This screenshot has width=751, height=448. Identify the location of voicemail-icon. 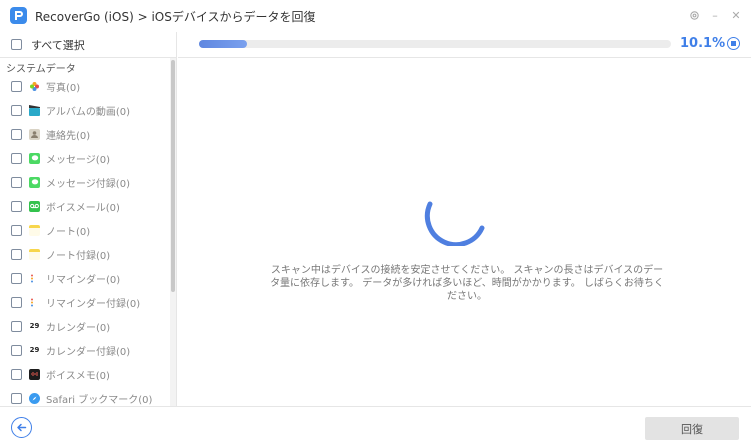
(34, 206).